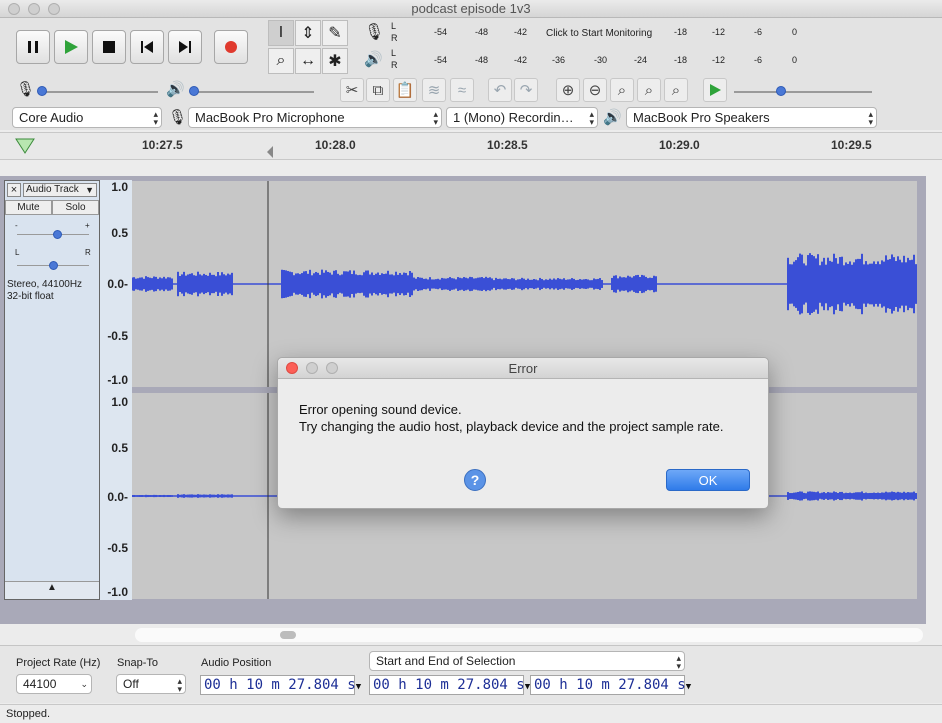  What do you see at coordinates (57, 234) in the screenshot?
I see `gain-slider-thumb` at bounding box center [57, 234].